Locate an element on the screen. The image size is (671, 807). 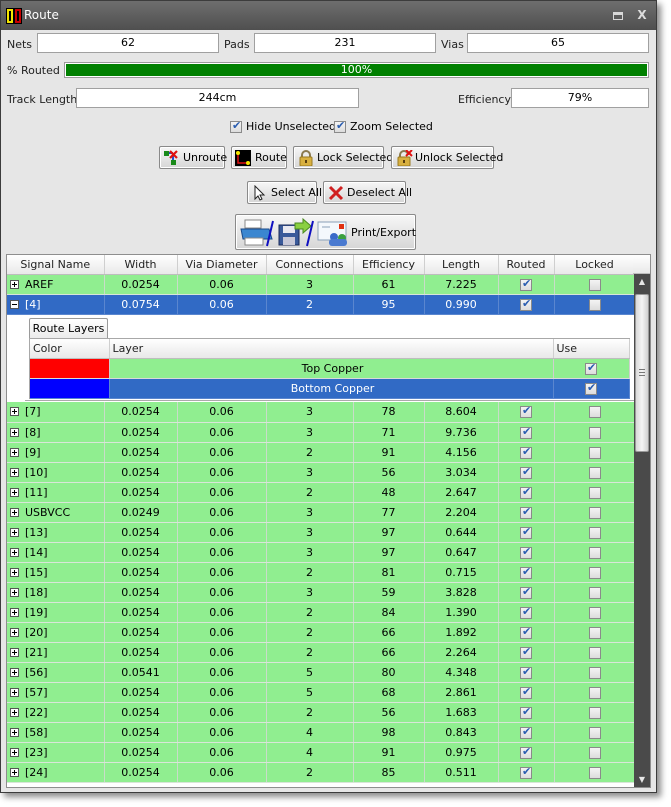
hide-unselected-check is located at coordinates (236, 126).